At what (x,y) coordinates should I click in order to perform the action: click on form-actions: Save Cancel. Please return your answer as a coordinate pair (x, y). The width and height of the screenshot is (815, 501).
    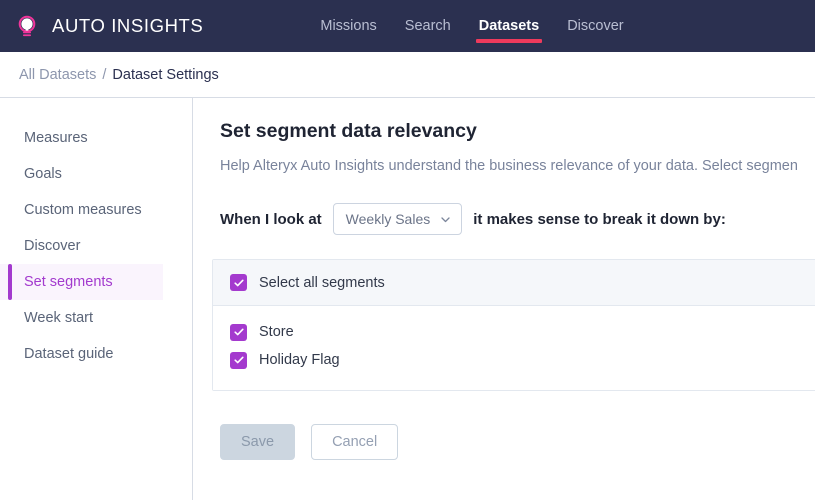
    Looking at the image, I should click on (517, 442).